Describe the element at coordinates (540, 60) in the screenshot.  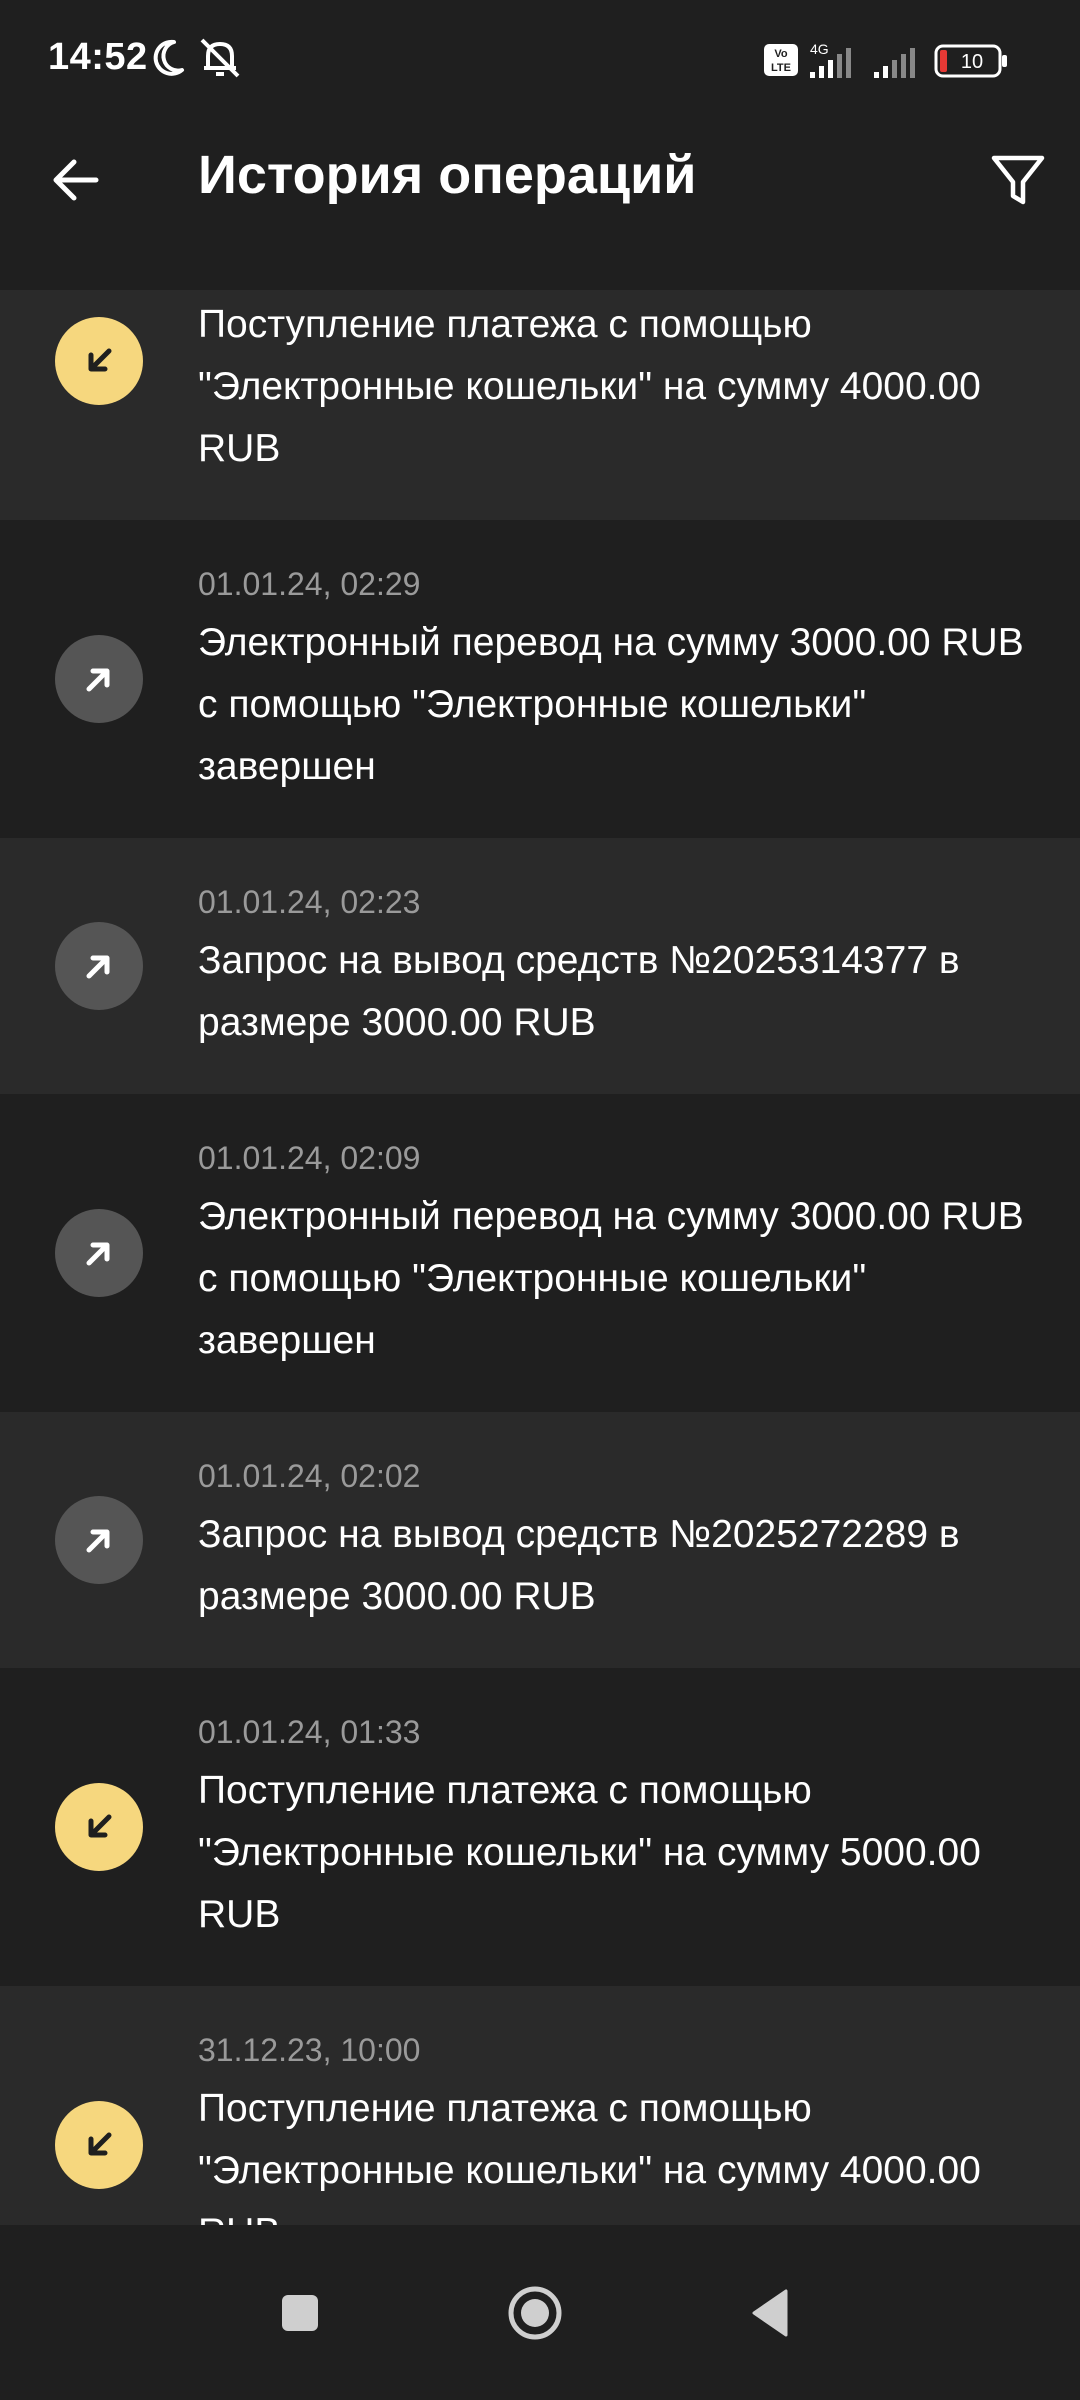
I see `status-bar: 14:52 Vo LTE 4G 10` at that location.